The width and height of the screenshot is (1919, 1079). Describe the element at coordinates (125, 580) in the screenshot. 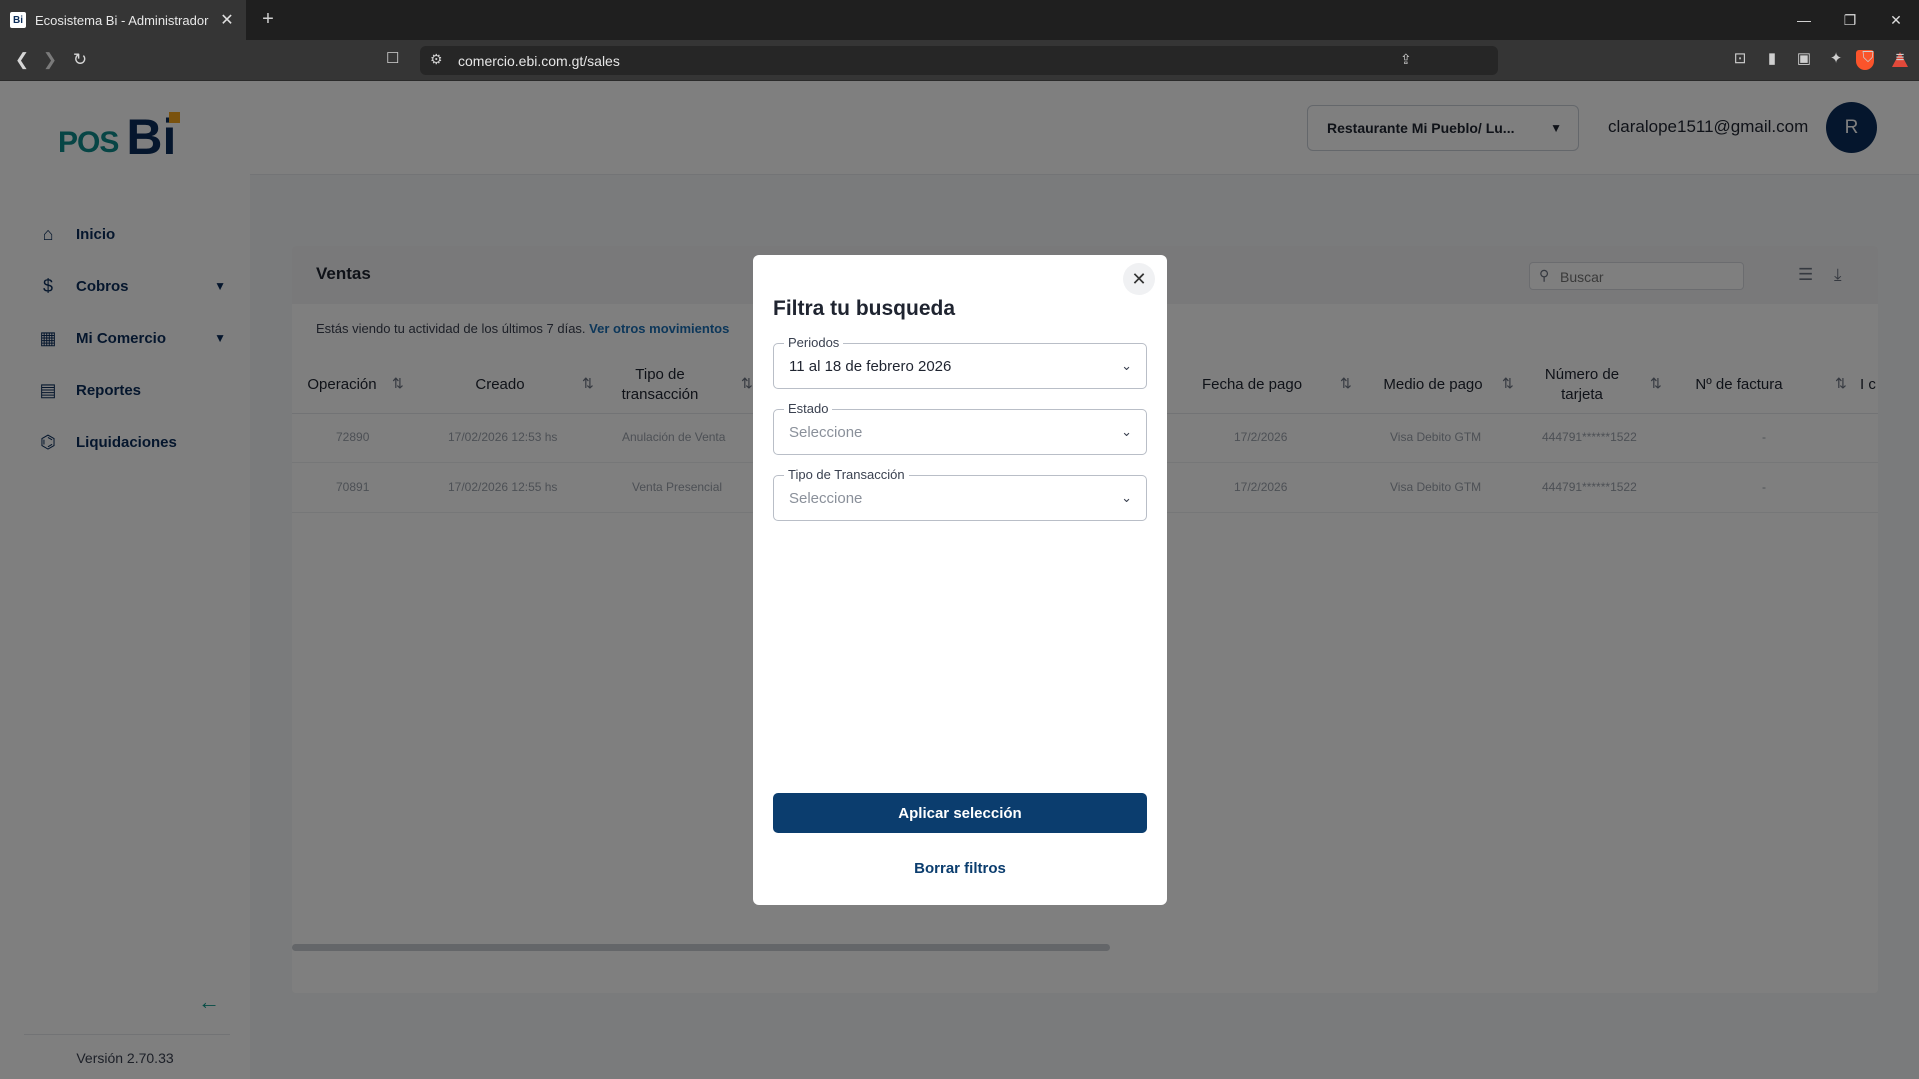

I see `modal-backdrop-sidebar` at that location.